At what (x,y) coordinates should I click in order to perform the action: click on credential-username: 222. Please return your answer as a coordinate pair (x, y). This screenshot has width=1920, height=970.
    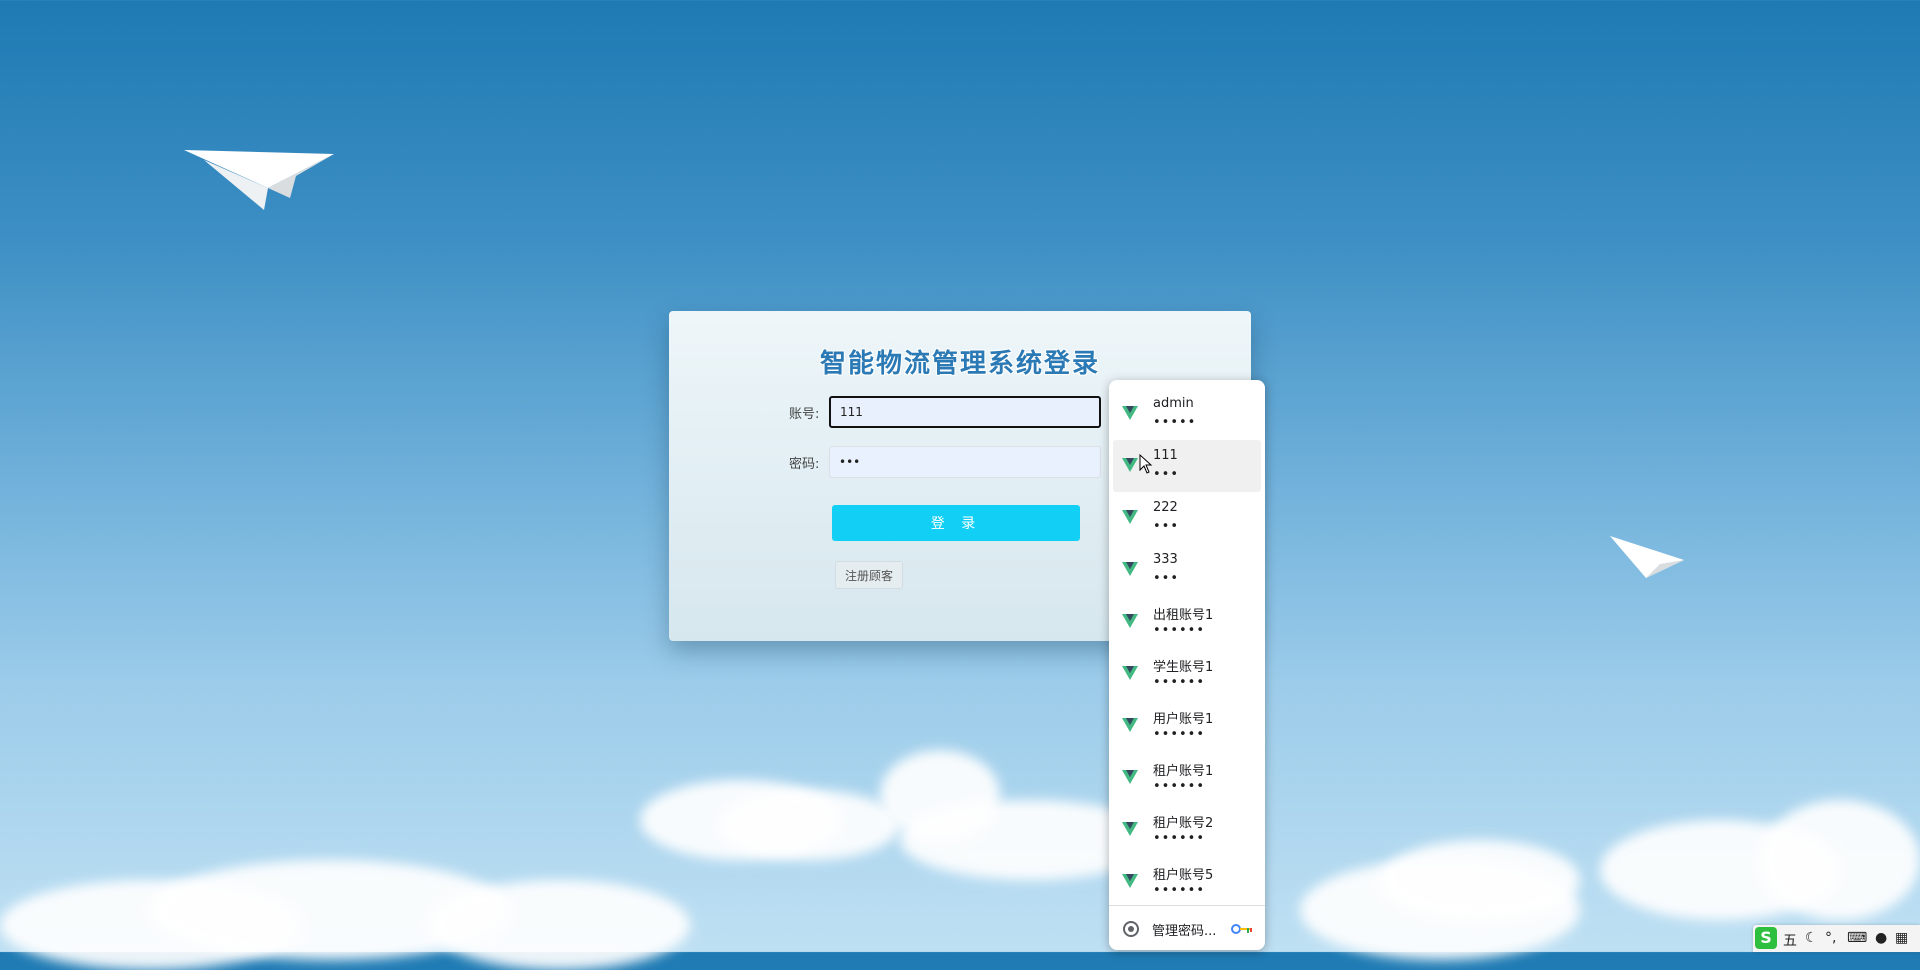
    Looking at the image, I should click on (1165, 507).